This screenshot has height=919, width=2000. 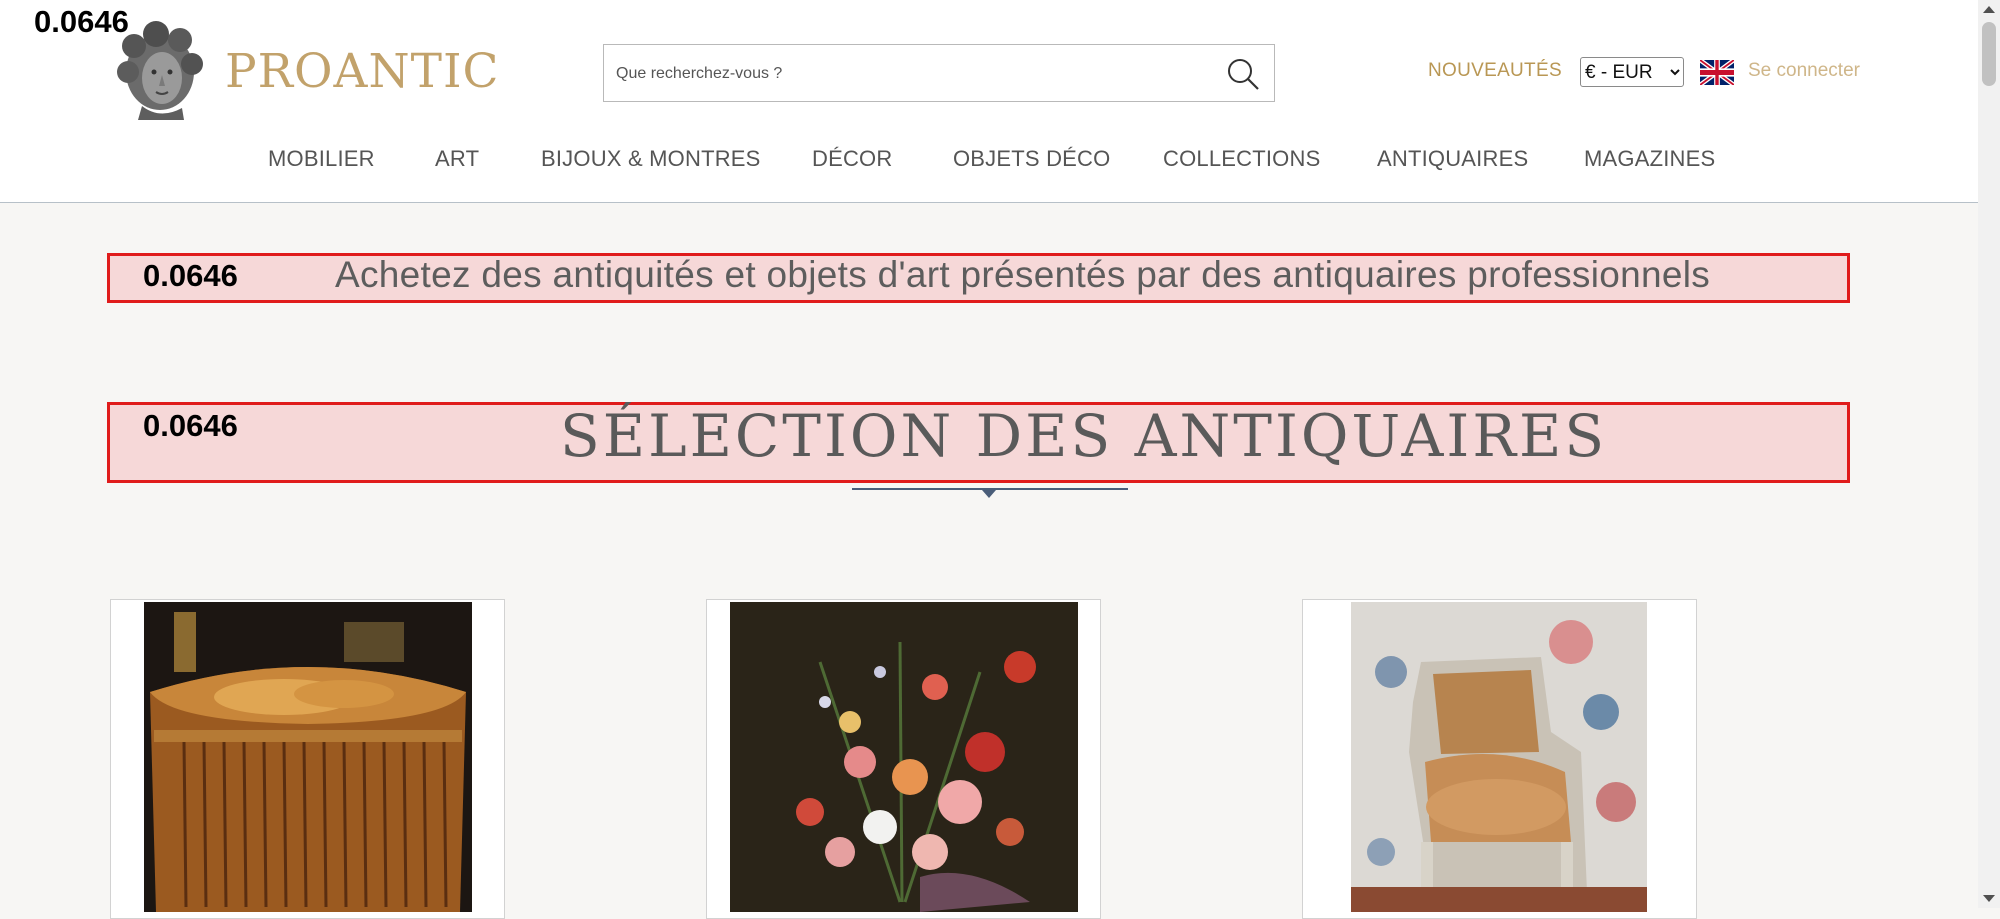 I want to click on brand-name: PROANTIC, so click(x=362, y=71).